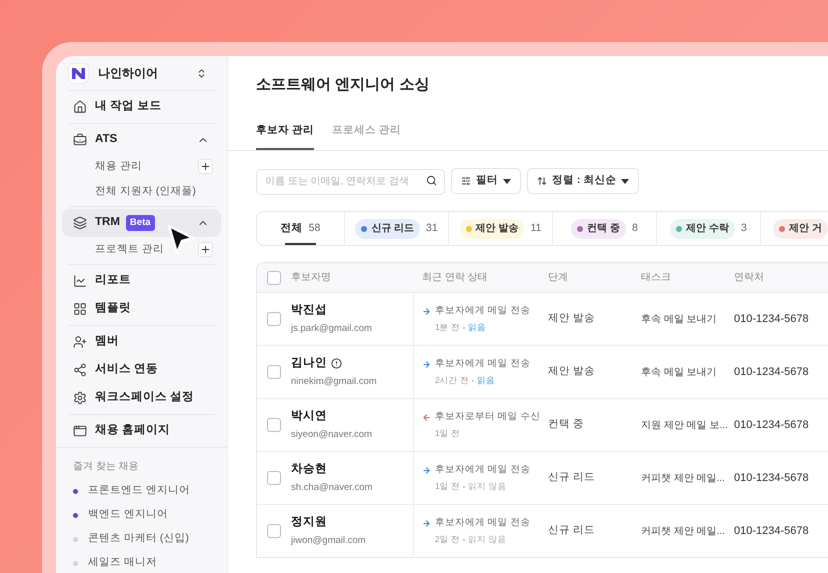 This screenshot has width=828, height=573. I want to click on stage-count: 8, so click(635, 228).